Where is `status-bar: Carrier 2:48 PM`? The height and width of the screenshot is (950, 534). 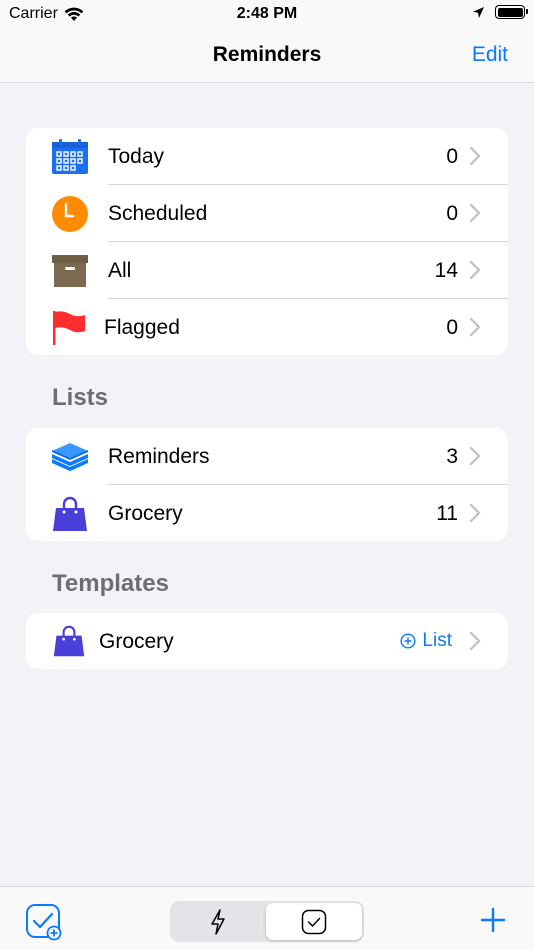
status-bar: Carrier 2:48 PM is located at coordinates (267, 15).